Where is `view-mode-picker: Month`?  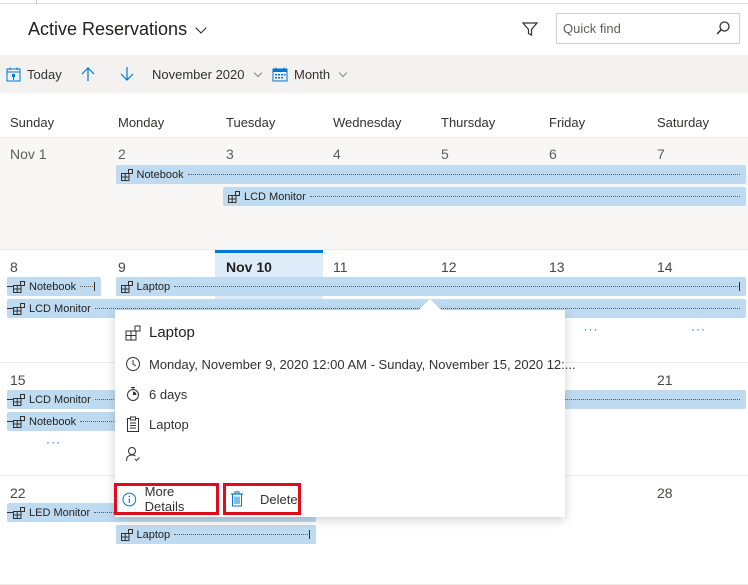
view-mode-picker: Month is located at coordinates (310, 74).